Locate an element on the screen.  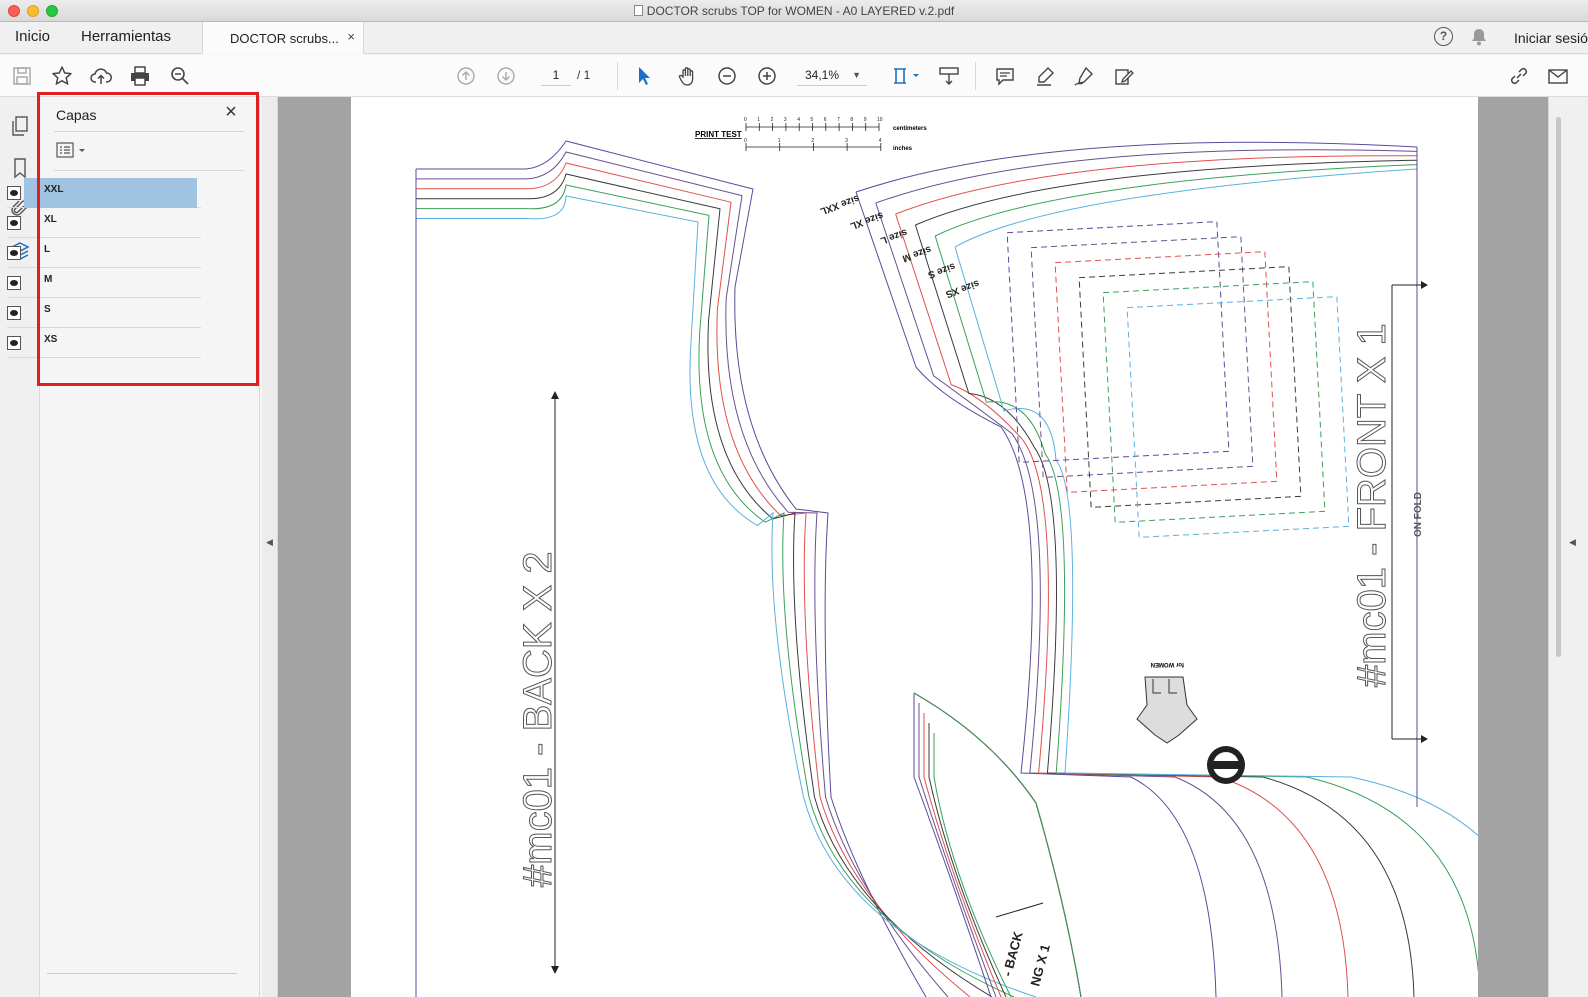
edit-pdf-icon is located at coordinates (1124, 76).